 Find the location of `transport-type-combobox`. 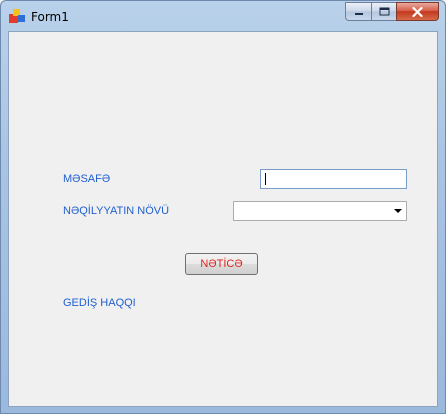

transport-type-combobox is located at coordinates (320, 211).